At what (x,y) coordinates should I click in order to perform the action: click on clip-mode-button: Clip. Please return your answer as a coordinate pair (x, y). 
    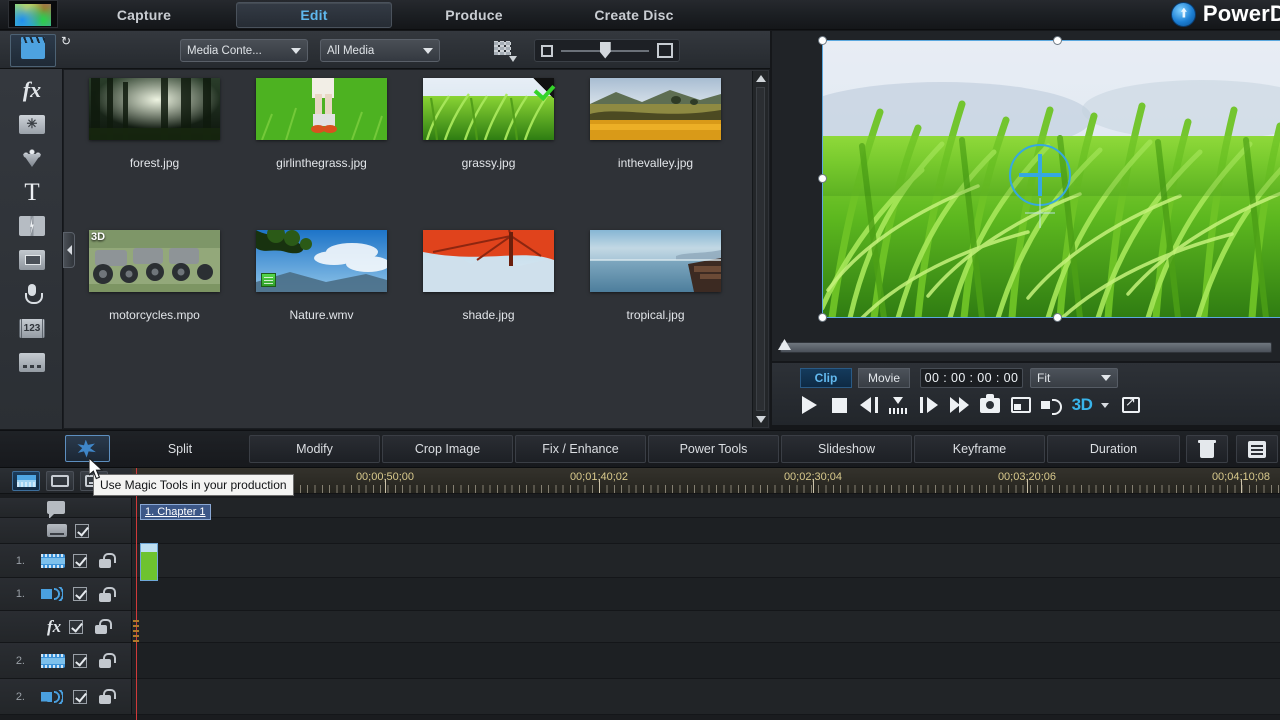
    Looking at the image, I should click on (826, 378).